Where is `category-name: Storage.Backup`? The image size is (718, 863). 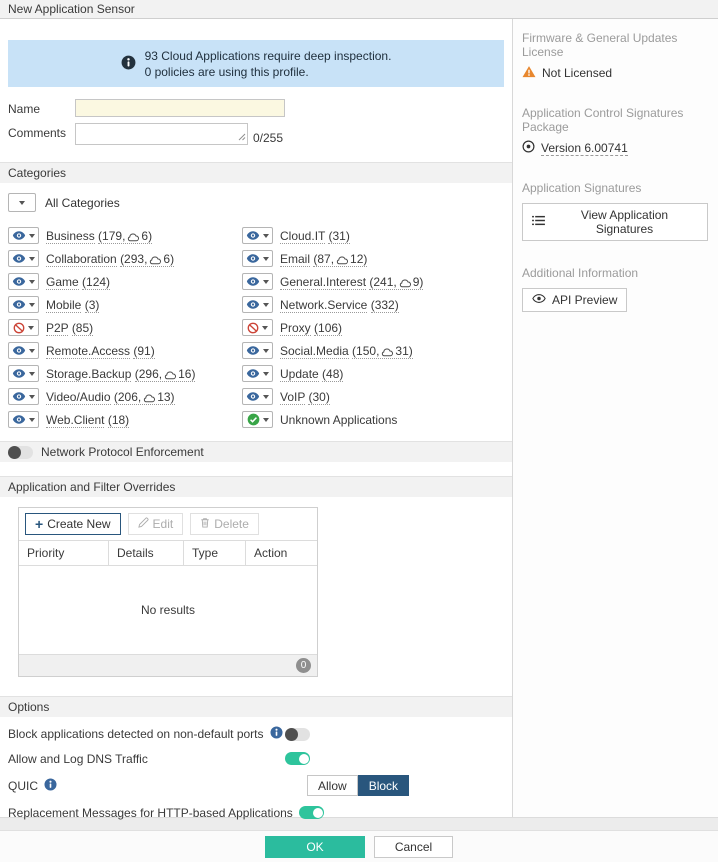
category-name: Storage.Backup is located at coordinates (89, 374).